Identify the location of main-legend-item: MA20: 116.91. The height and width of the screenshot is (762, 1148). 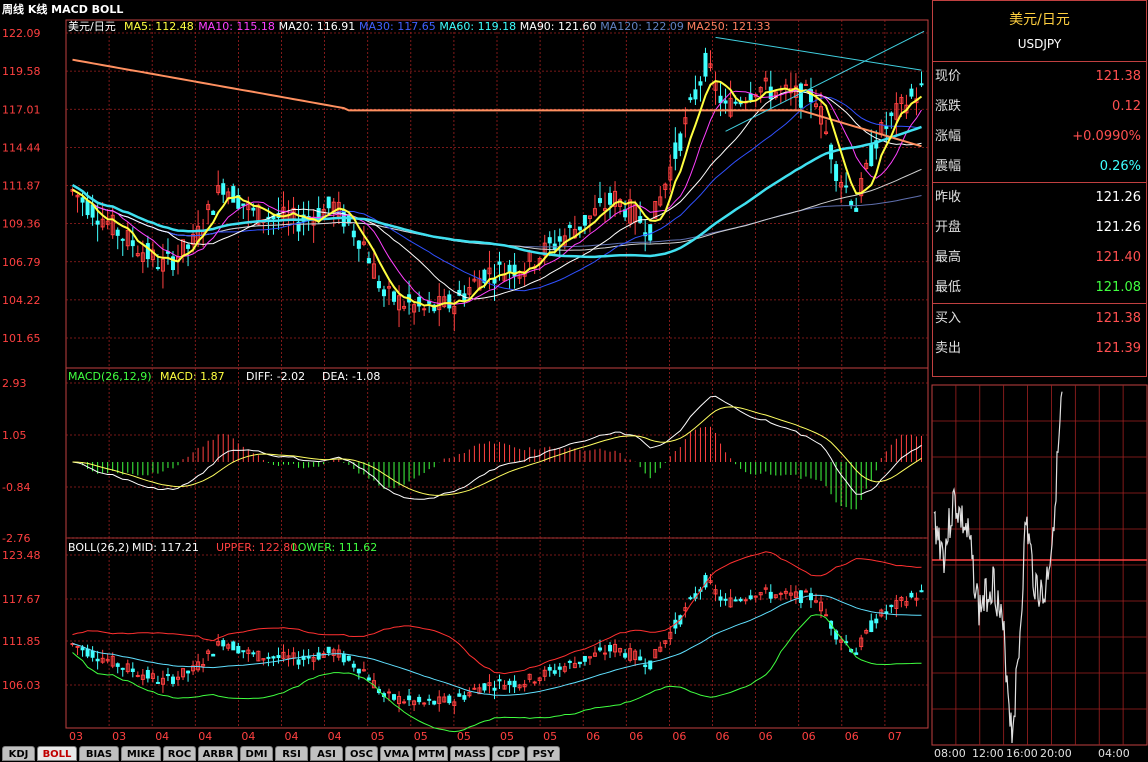
(317, 26).